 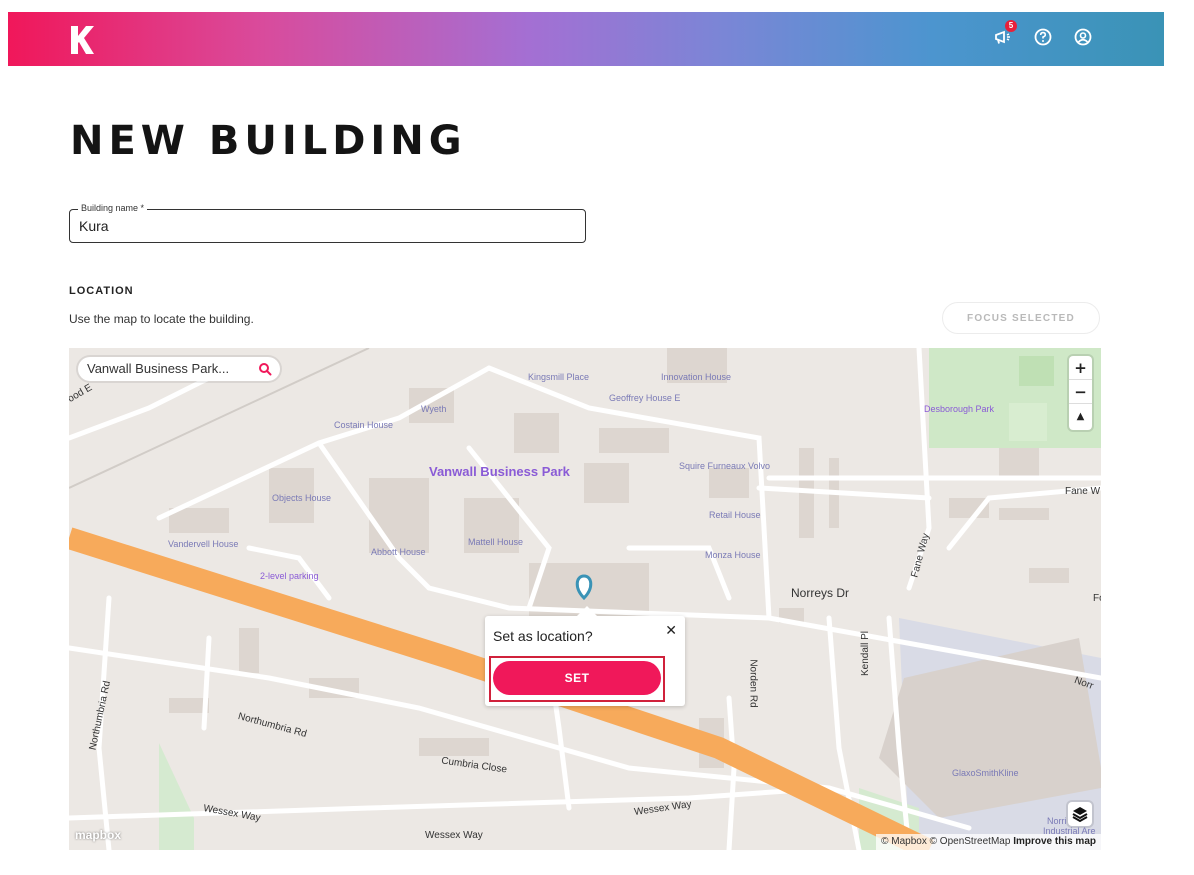 What do you see at coordinates (434, 409) in the screenshot?
I see `map-label: Wyeth` at bounding box center [434, 409].